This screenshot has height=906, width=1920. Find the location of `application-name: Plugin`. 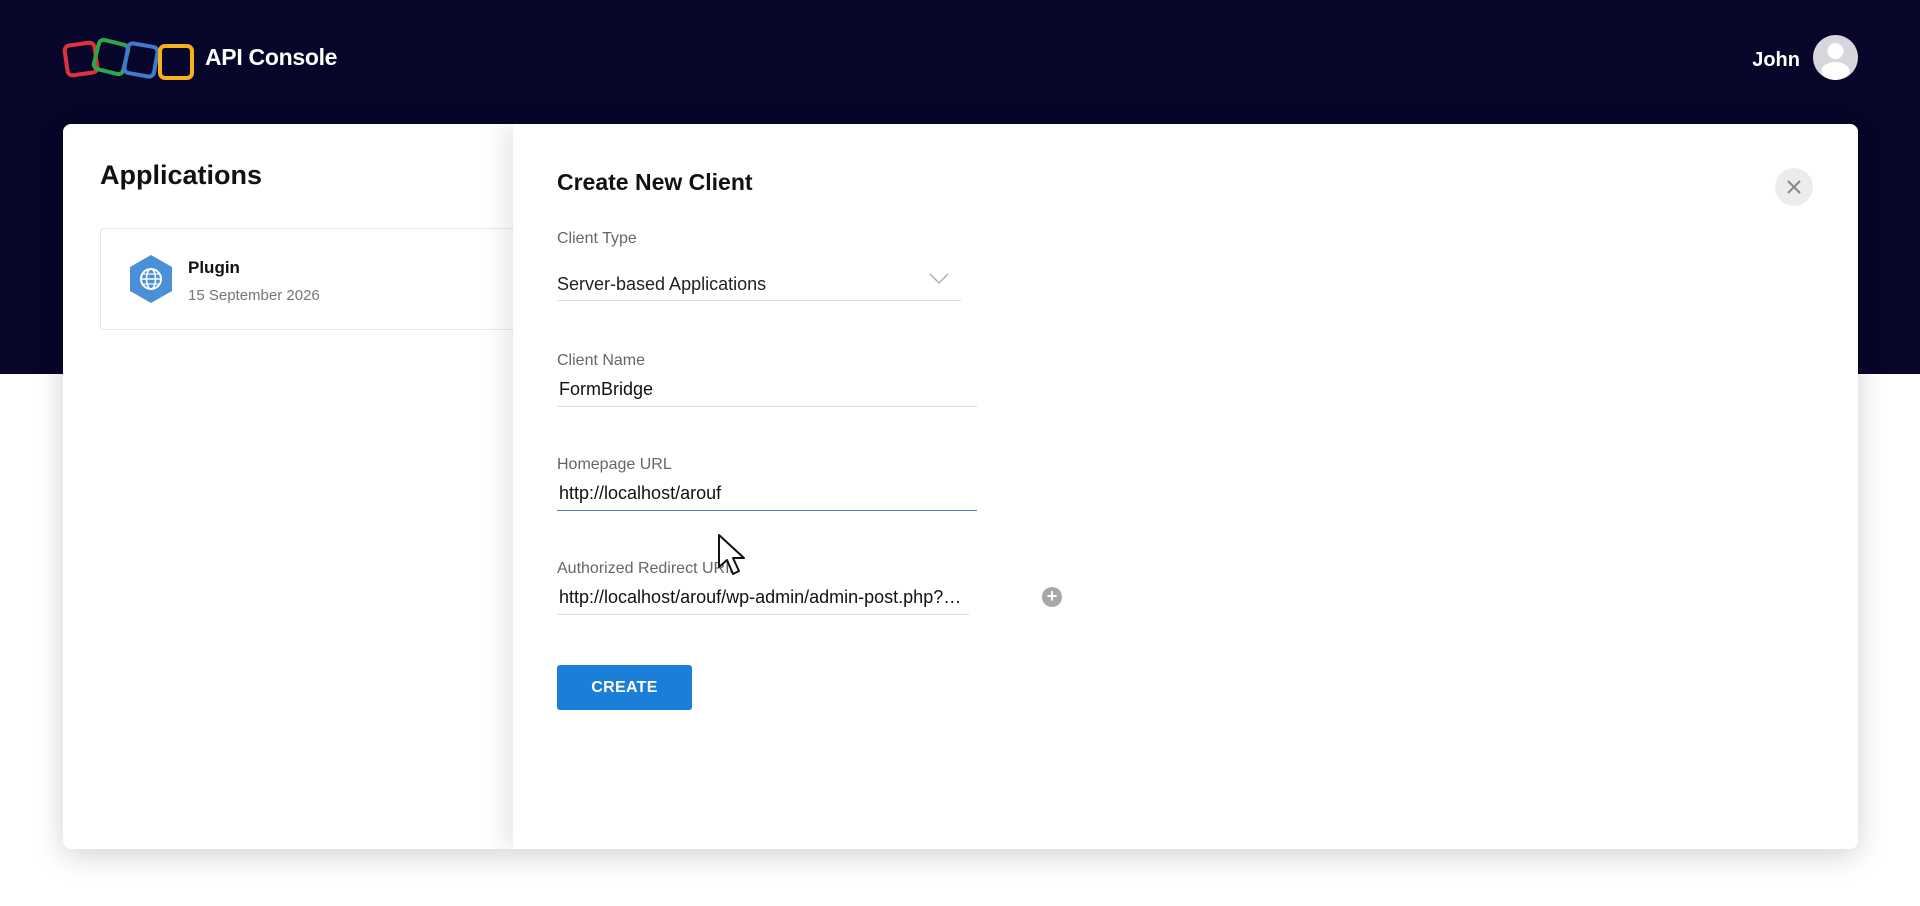

application-name: Plugin is located at coordinates (214, 267).